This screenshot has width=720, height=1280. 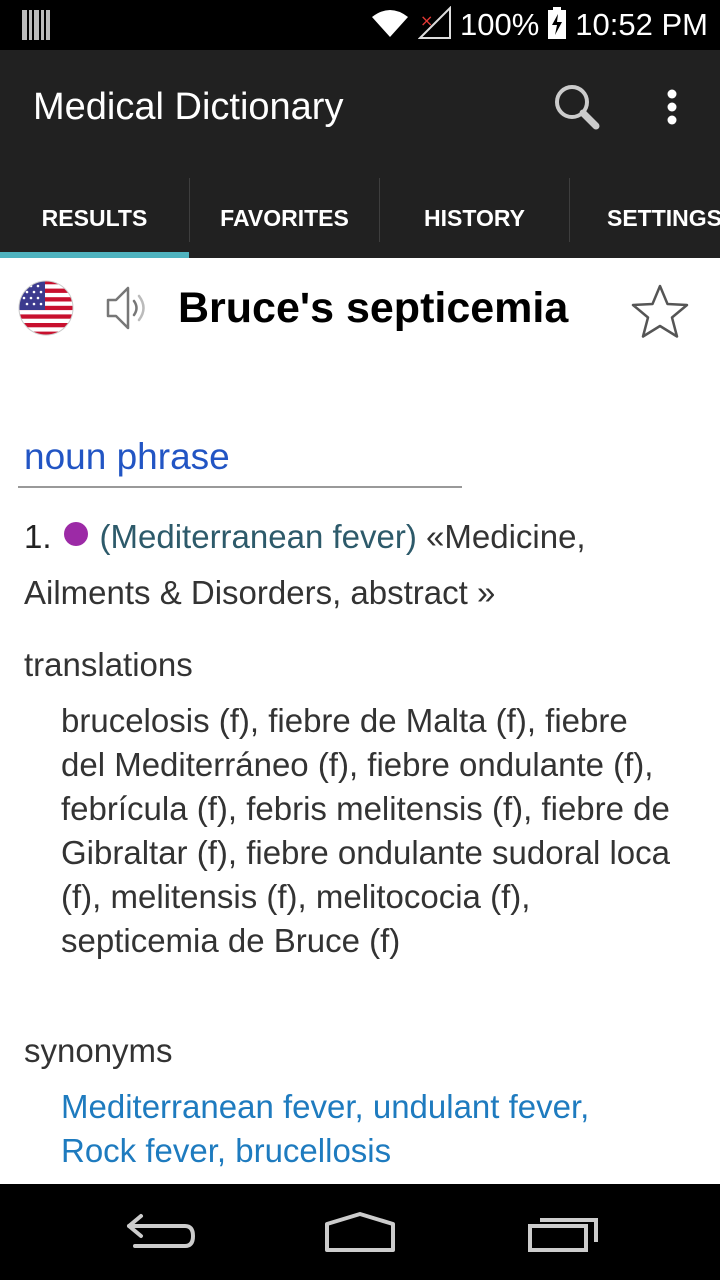 I want to click on search-icon, so click(x=578, y=114).